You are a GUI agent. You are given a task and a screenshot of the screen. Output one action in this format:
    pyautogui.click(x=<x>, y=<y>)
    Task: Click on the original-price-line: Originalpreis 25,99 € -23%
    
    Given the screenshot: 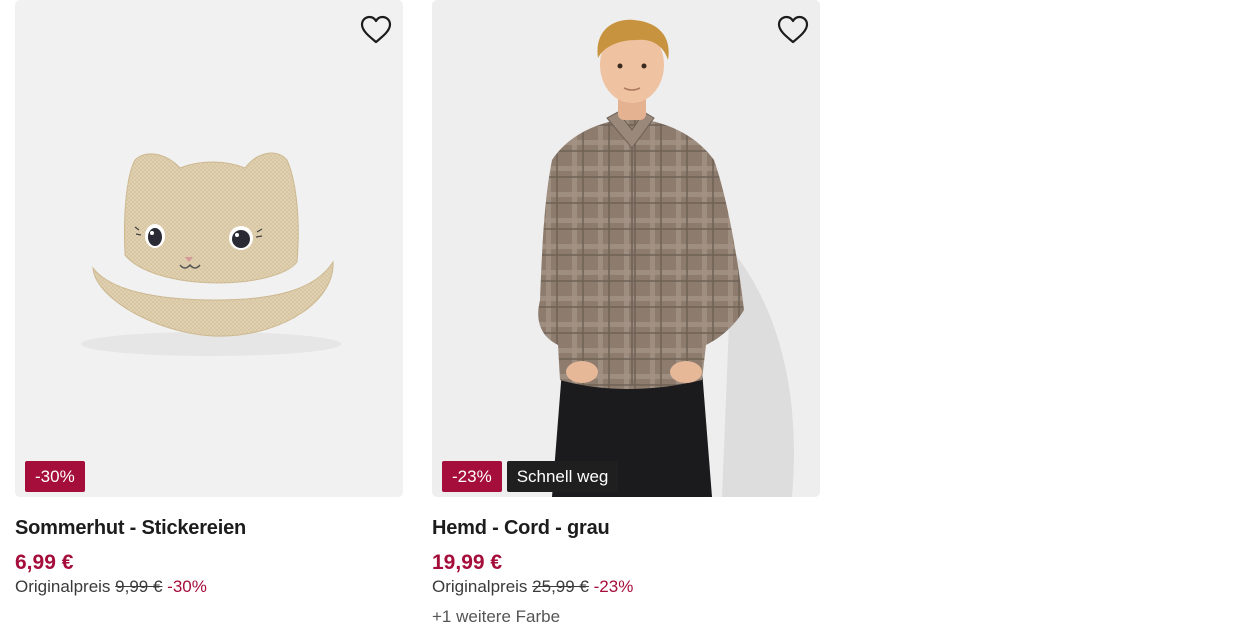 What is the action you would take?
    pyautogui.click(x=626, y=587)
    